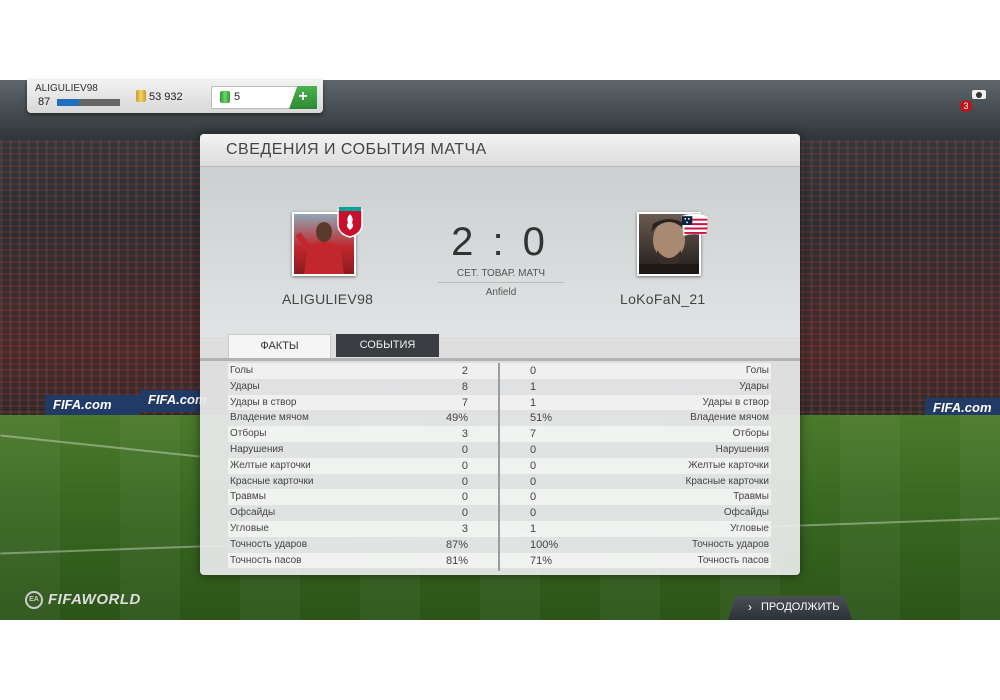 The width and height of the screenshot is (1000, 700). What do you see at coordinates (728, 465) in the screenshot?
I see `stat-label-away: Желтые карточки` at bounding box center [728, 465].